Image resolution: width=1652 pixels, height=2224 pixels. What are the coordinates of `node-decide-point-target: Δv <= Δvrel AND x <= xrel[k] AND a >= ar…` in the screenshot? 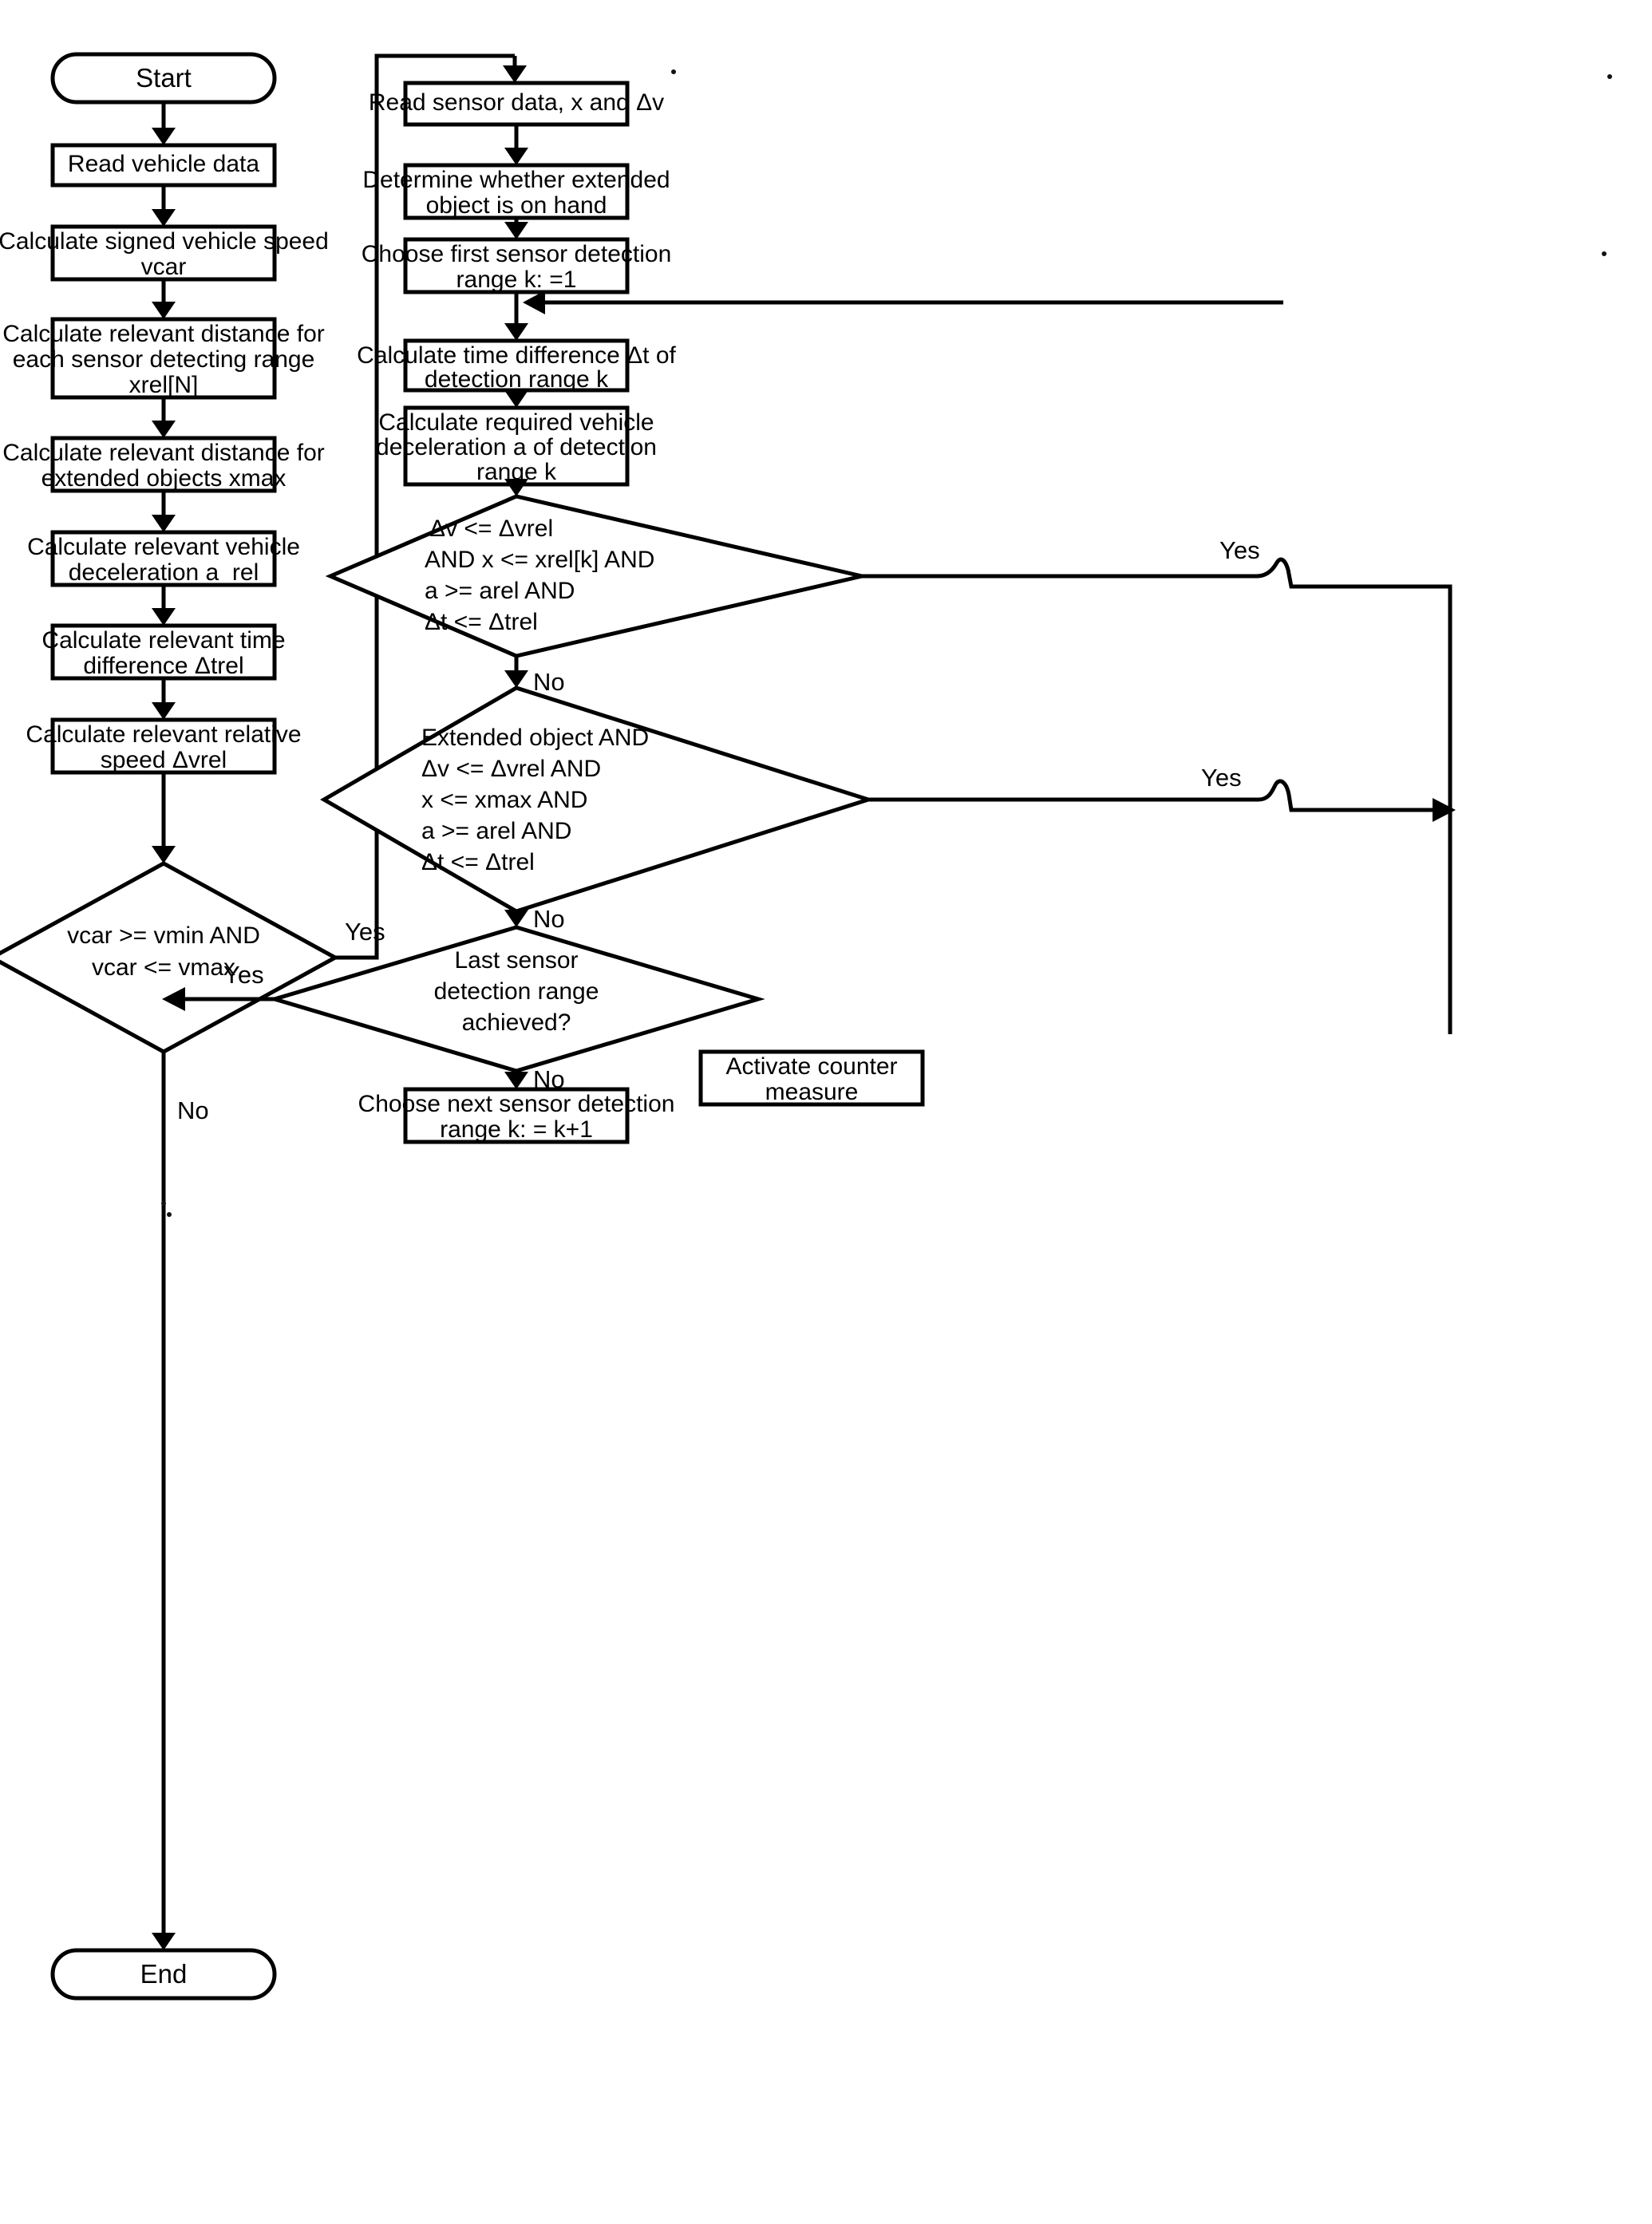 It's located at (594, 576).